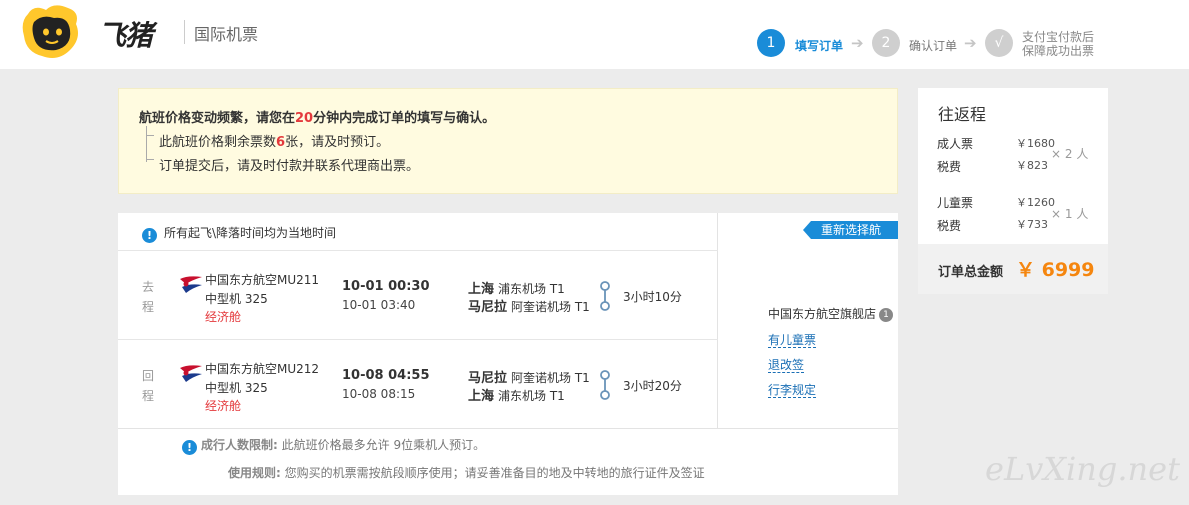  What do you see at coordinates (148, 386) in the screenshot?
I see `trip-tag: 回程` at bounding box center [148, 386].